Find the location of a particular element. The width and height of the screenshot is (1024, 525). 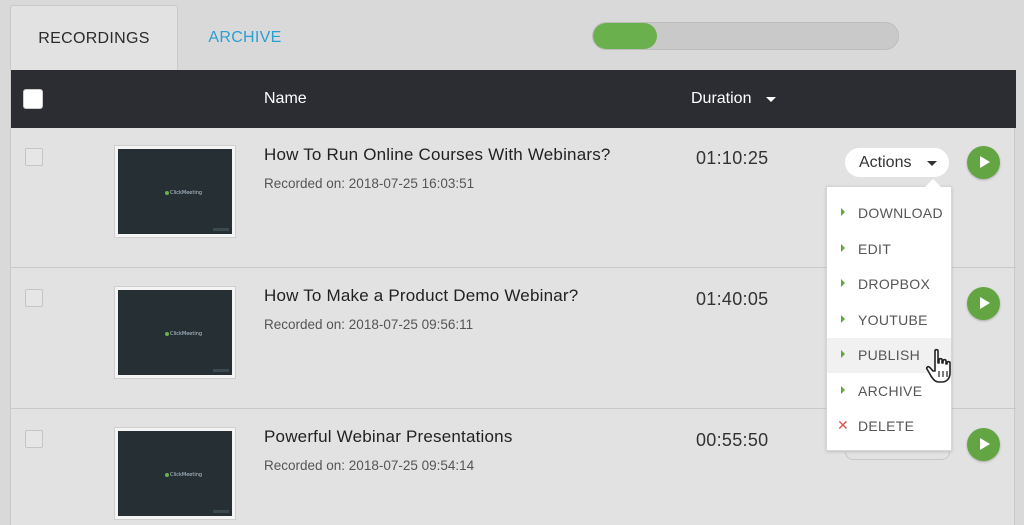

recording-title: How To Run Online Courses With Webinars? is located at coordinates (437, 155).